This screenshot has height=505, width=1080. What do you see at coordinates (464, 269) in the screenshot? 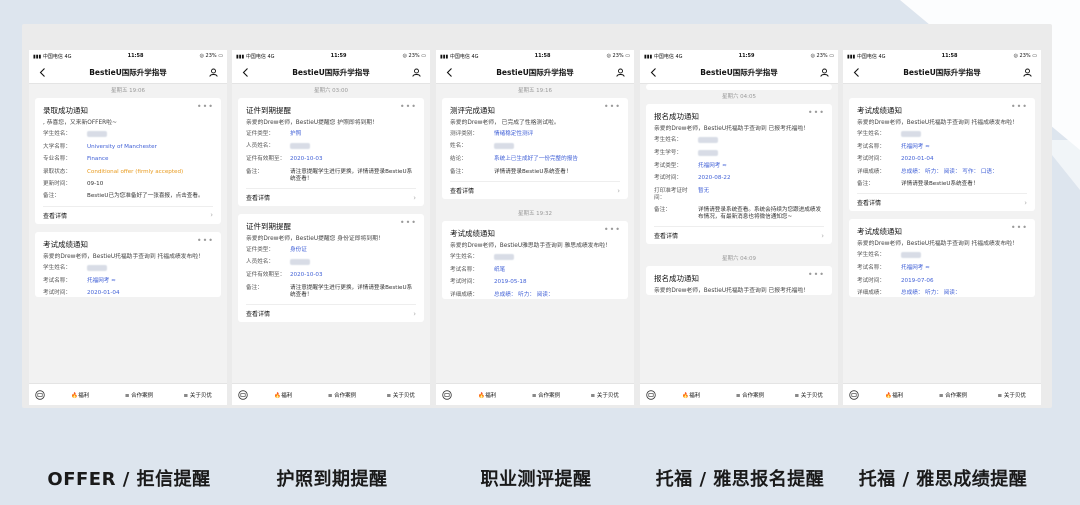
I see `field-label: 考试名称：` at bounding box center [464, 269].